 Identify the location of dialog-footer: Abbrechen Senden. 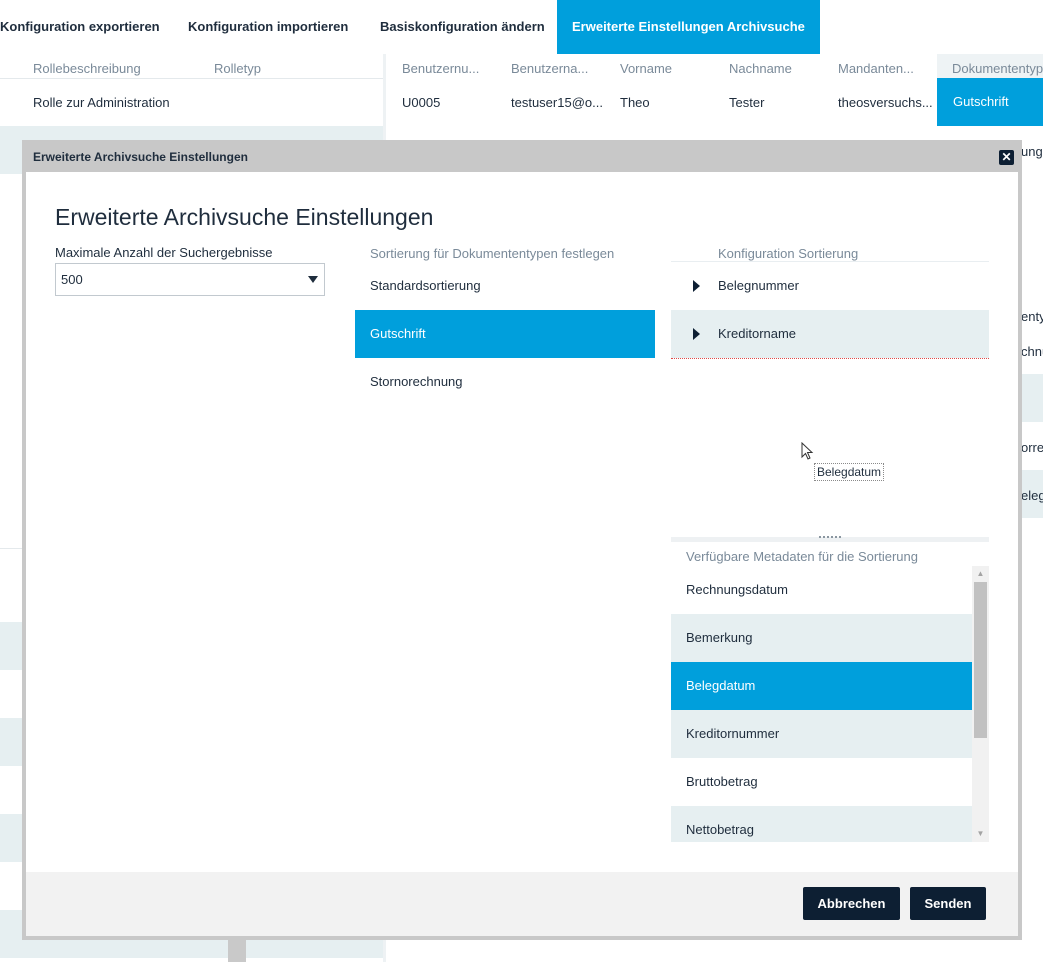
(522, 904).